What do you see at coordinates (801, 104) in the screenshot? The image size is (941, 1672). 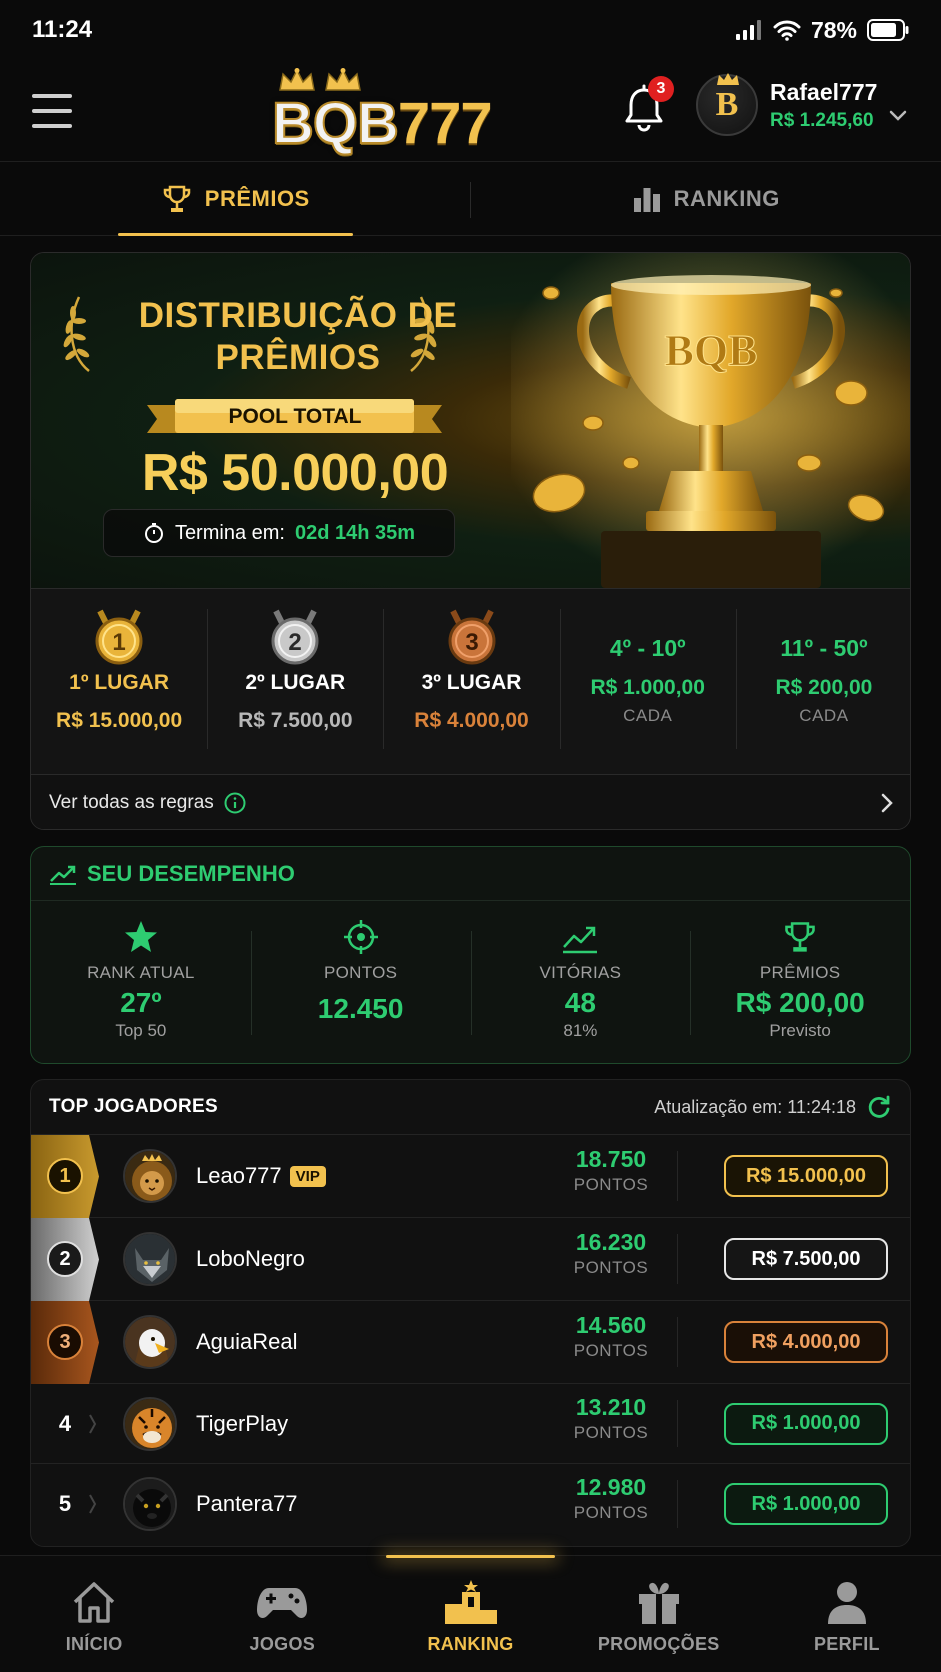 I see `user-account-button: B Rafael777 R$ 1.245,60` at bounding box center [801, 104].